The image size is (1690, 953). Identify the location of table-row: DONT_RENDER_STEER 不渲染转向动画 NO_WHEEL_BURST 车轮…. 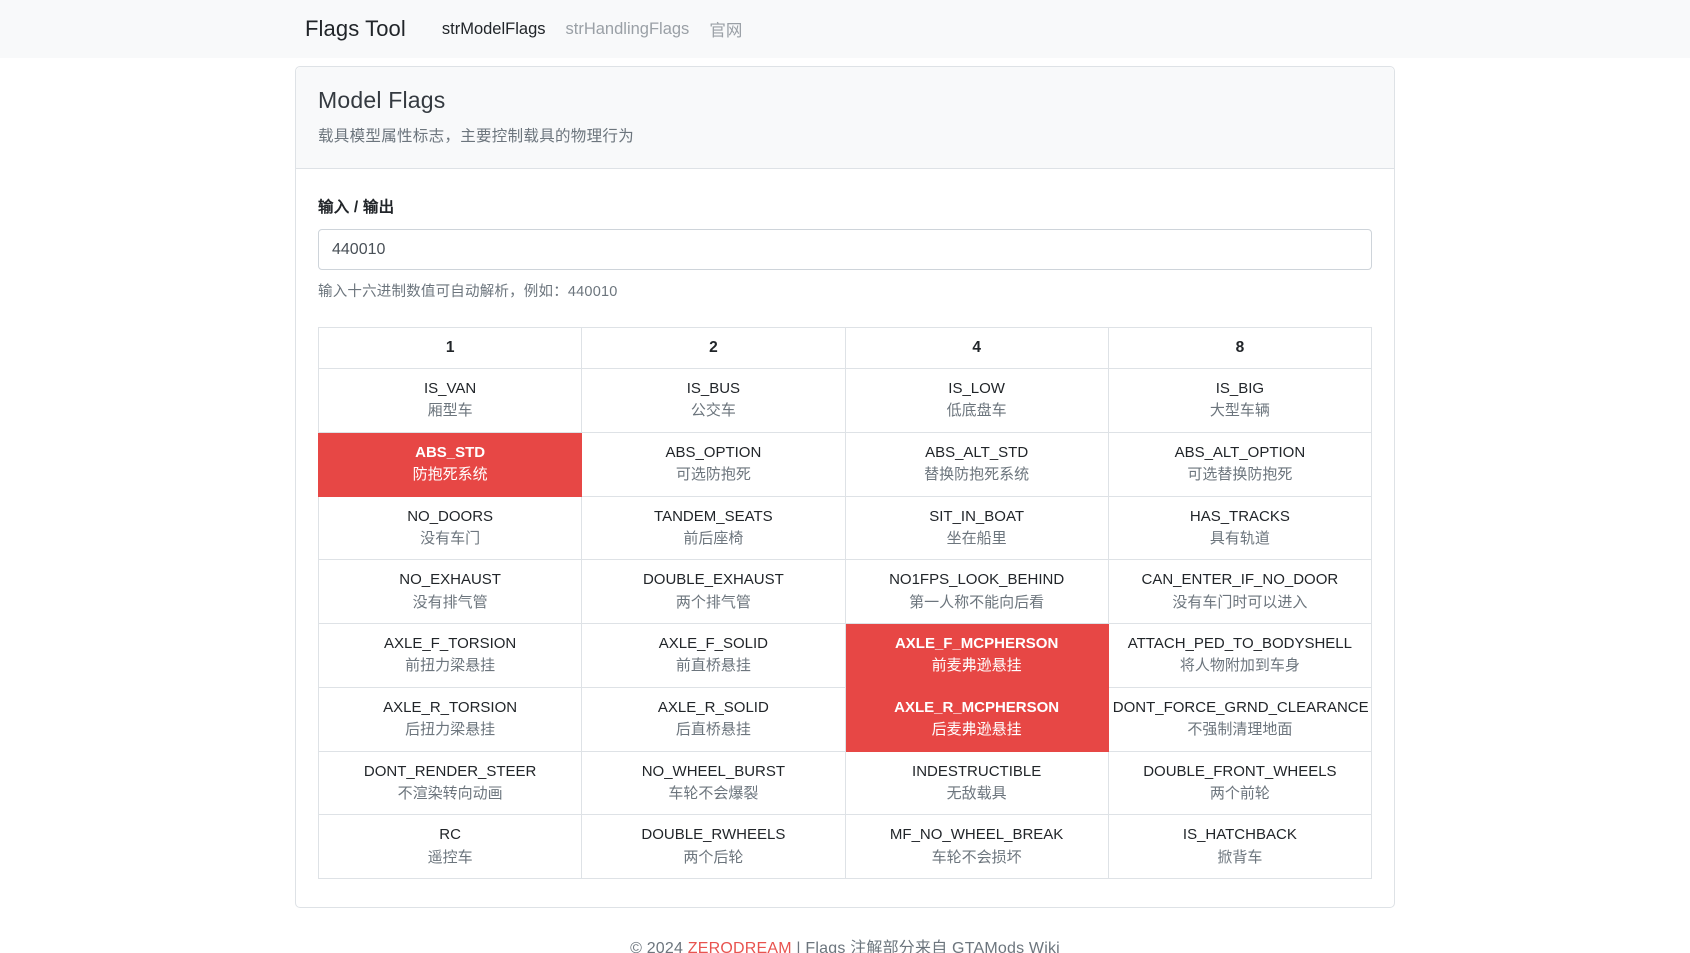
(845, 783).